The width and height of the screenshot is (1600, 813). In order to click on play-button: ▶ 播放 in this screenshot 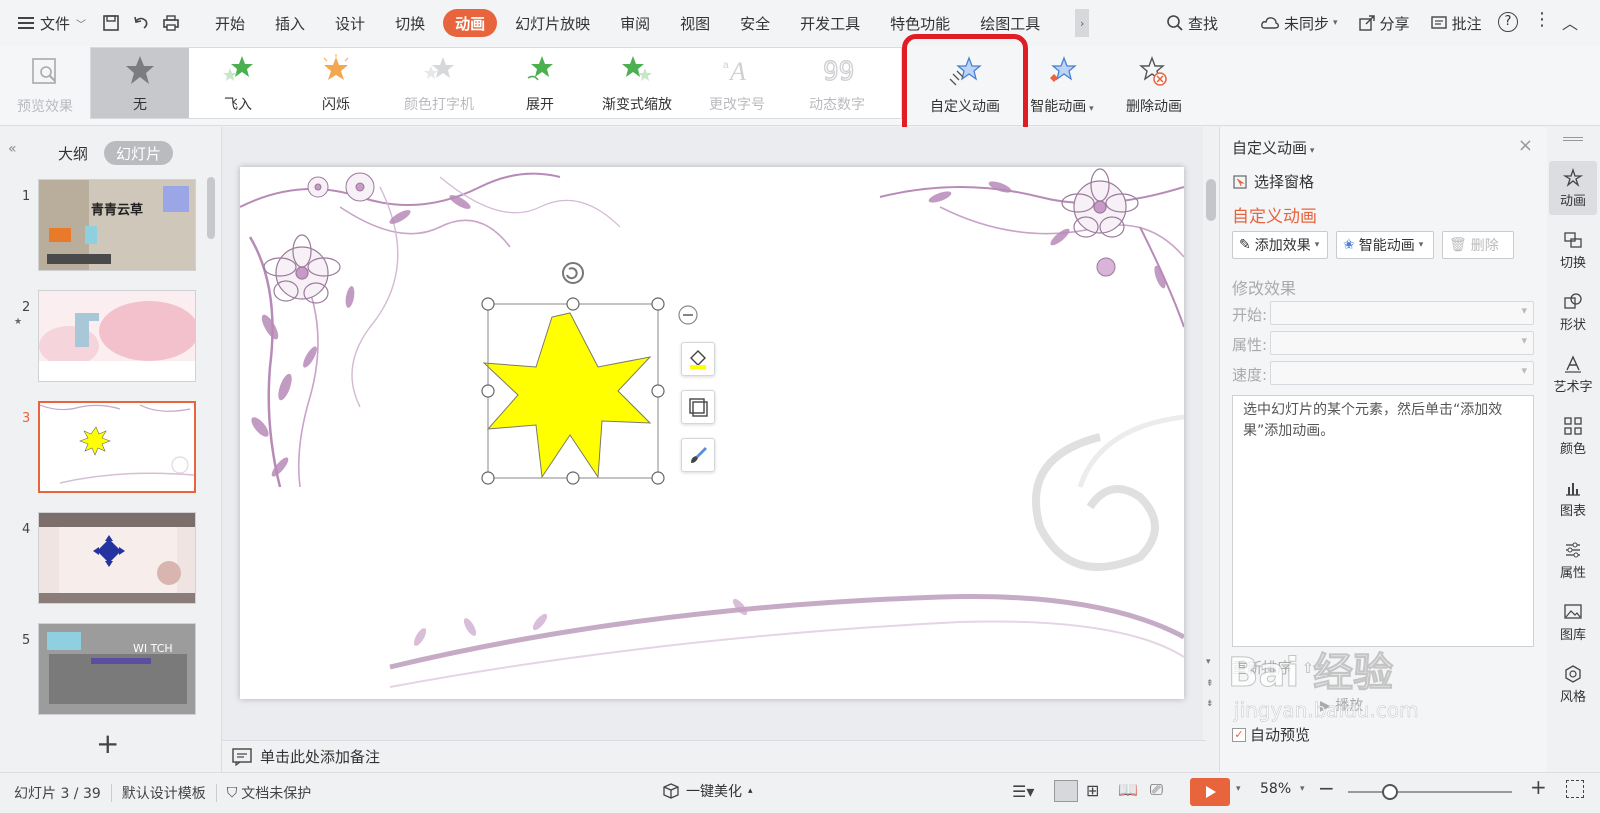, I will do `click(1341, 705)`.